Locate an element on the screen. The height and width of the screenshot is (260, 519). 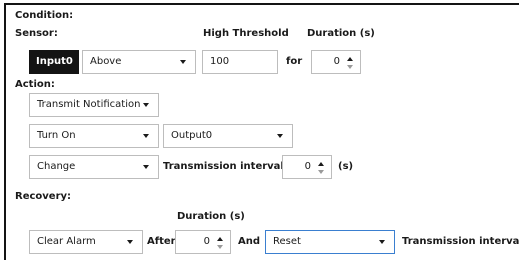
for-label: for is located at coordinates (294, 61).